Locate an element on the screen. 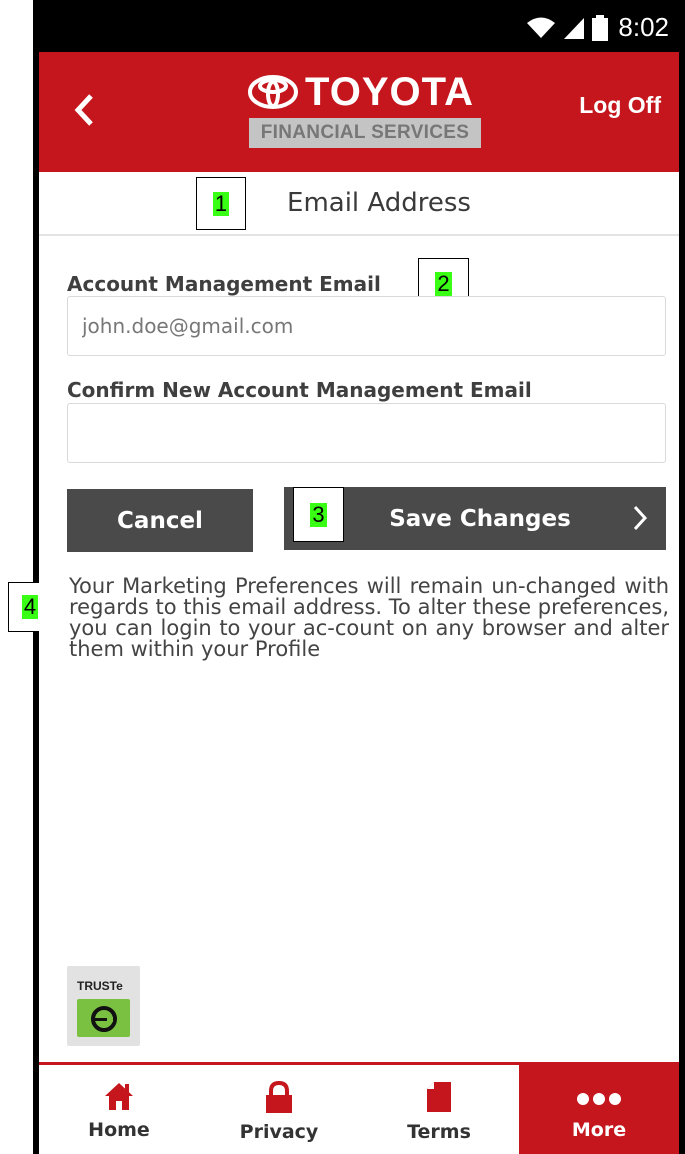 This screenshot has width=685, height=1154. toyota-financial-logo: TOYOTA FINANCIAL SERVICES is located at coordinates (369, 110).